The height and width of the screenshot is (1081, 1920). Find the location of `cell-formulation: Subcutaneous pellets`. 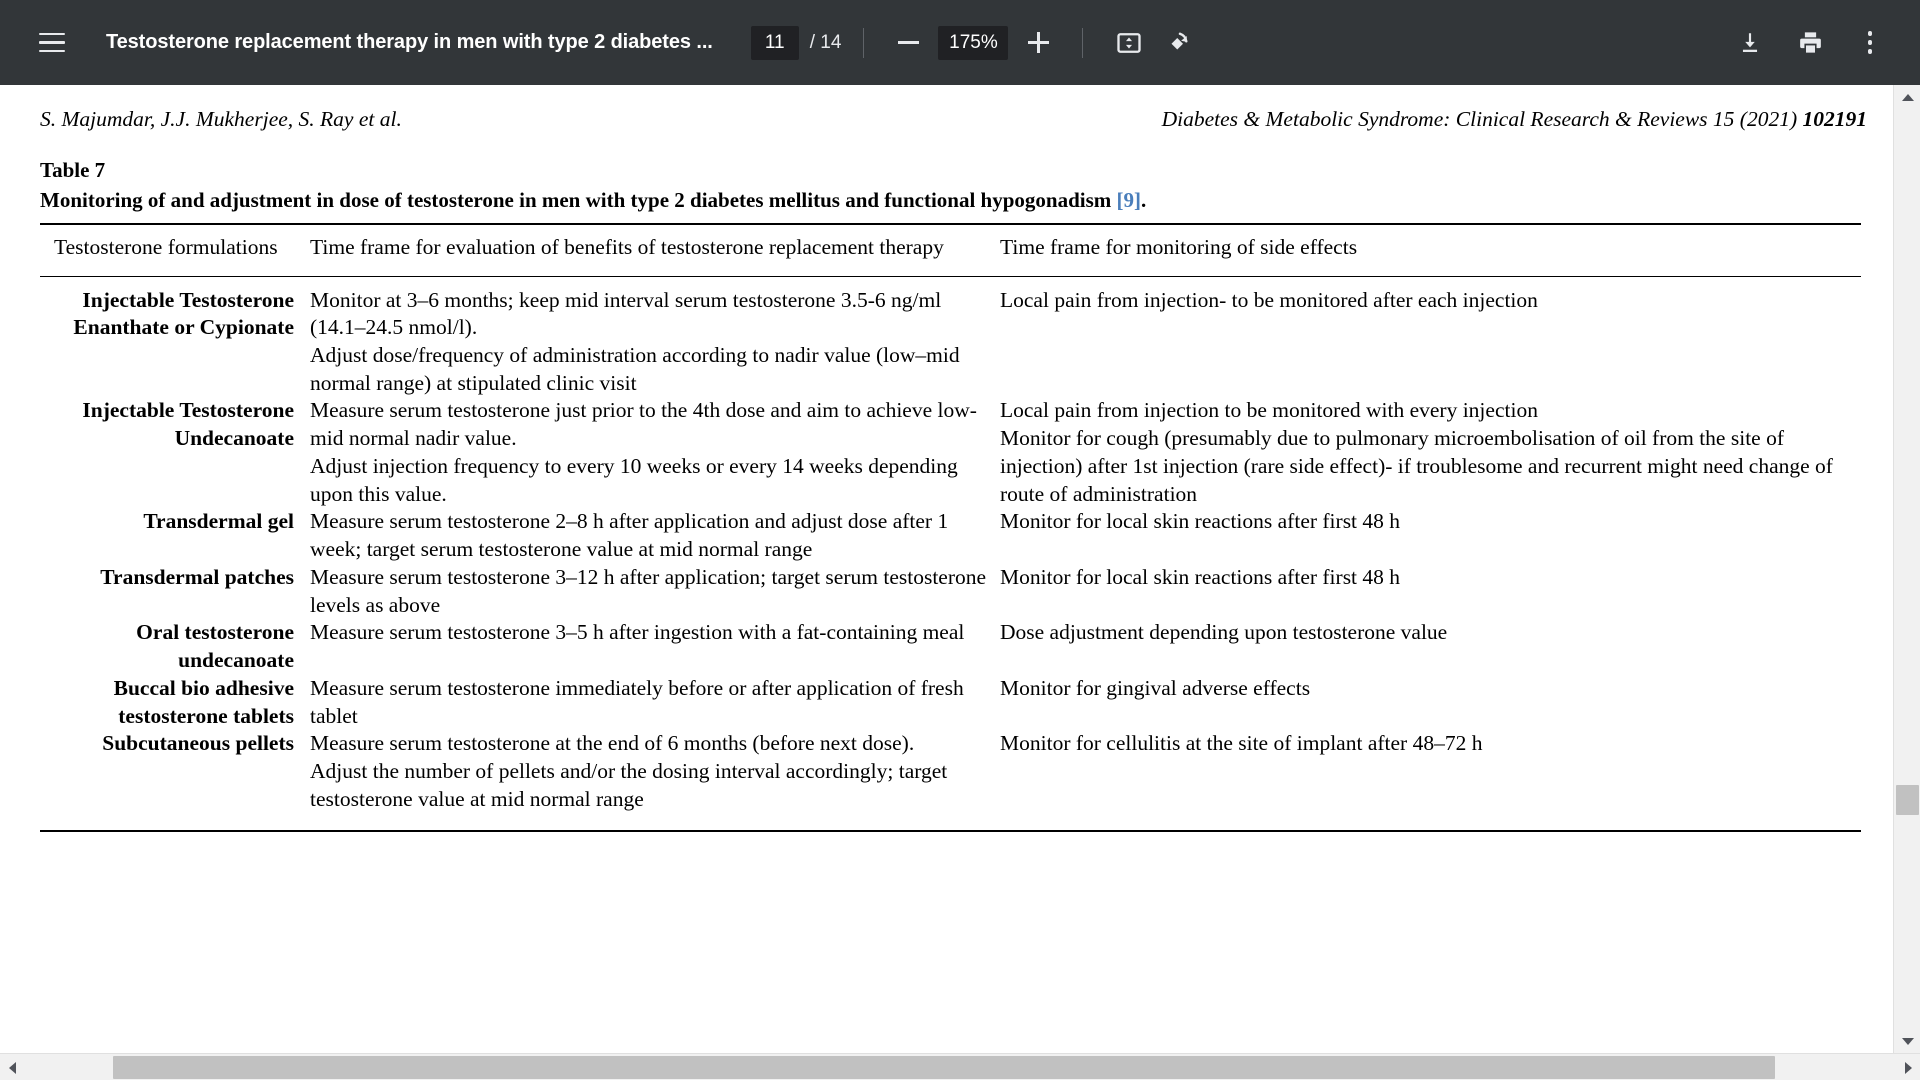

cell-formulation: Subcutaneous pellets is located at coordinates (175, 778).